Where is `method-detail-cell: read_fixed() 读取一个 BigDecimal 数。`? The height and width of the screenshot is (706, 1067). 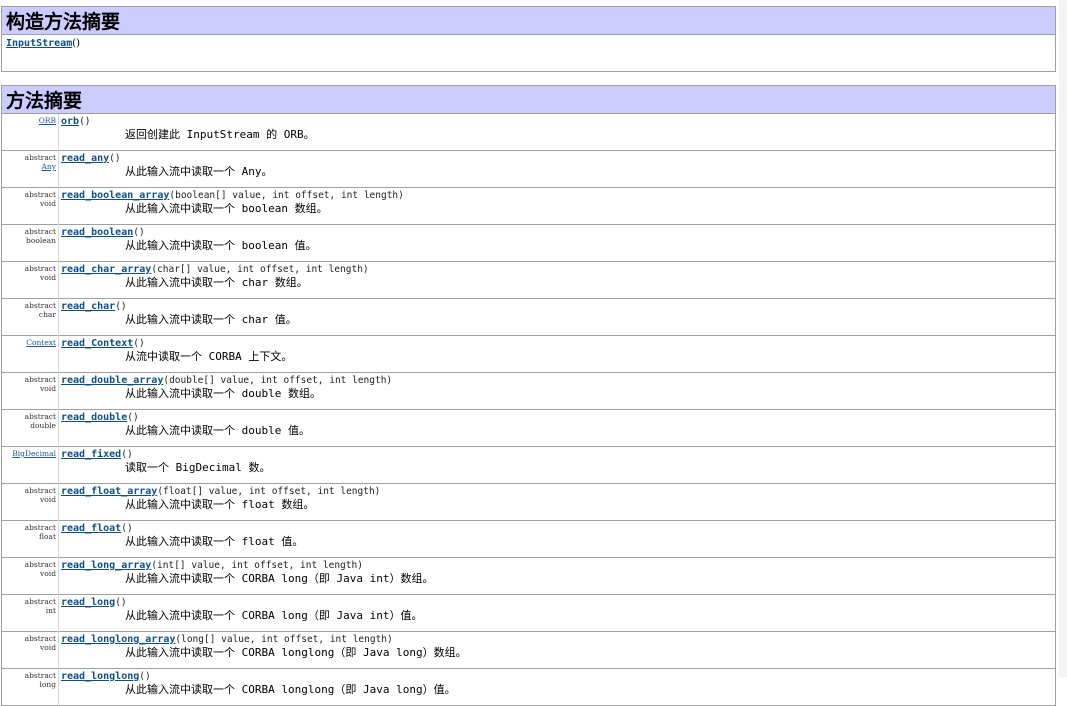 method-detail-cell: read_fixed() 读取一个 BigDecimal 数。 is located at coordinates (557, 465).